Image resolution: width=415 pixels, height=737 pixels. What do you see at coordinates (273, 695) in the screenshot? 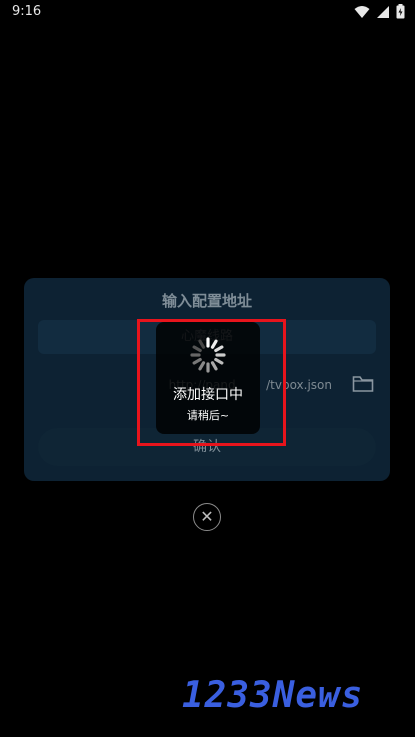
I see `watermark: 1233News` at bounding box center [273, 695].